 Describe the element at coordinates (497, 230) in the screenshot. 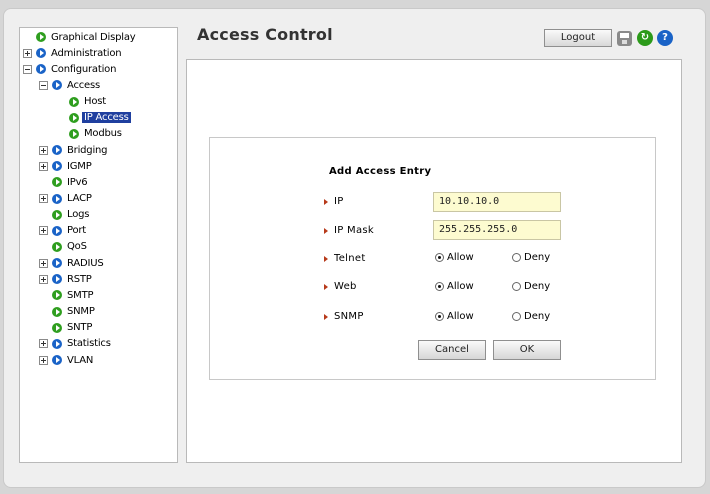

I see `ip-mask-input: 255.255.255.0` at that location.